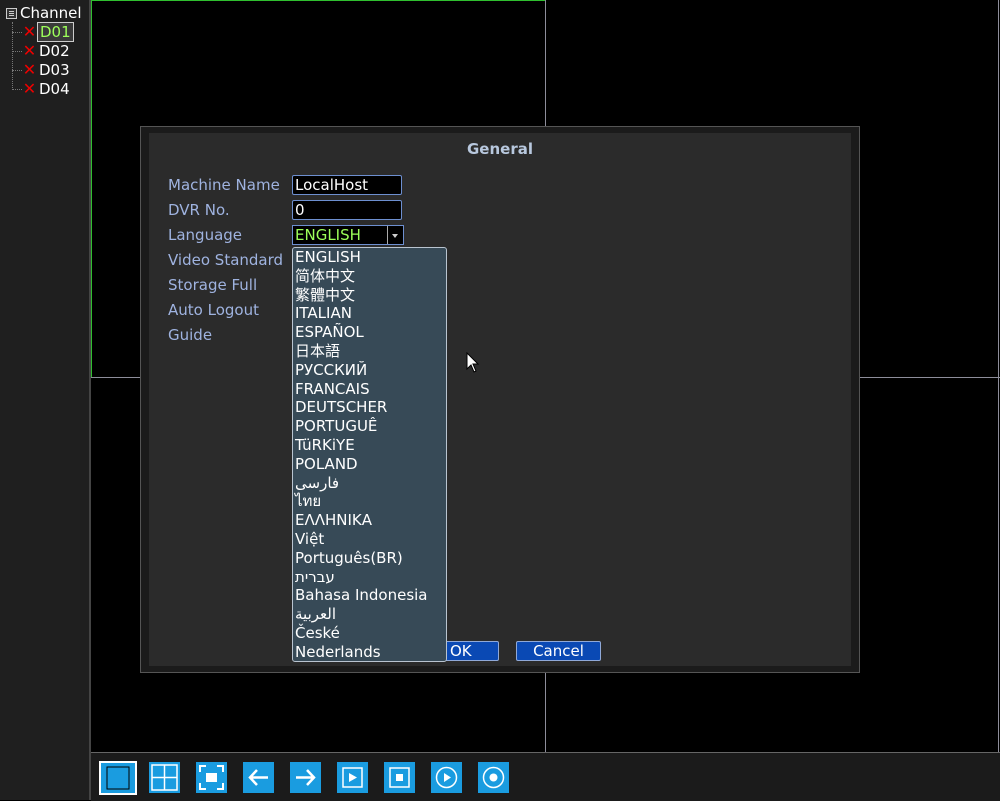 This screenshot has height=801, width=1000. What do you see at coordinates (347, 210) in the screenshot?
I see `dvr-no-input: 0` at bounding box center [347, 210].